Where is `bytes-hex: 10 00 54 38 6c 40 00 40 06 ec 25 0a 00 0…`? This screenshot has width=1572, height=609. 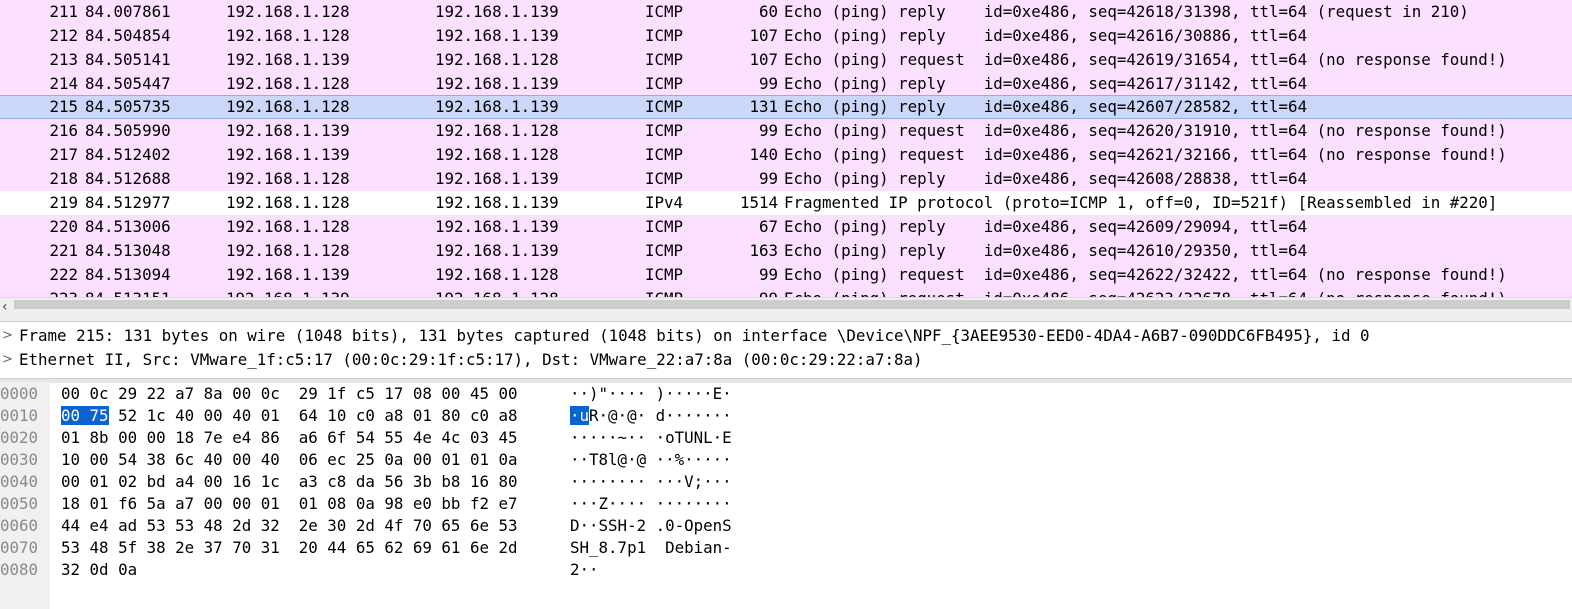 bytes-hex: 10 00 54 38 6c 40 00 40 06 ec 25 0a 00 0… is located at coordinates (289, 460).